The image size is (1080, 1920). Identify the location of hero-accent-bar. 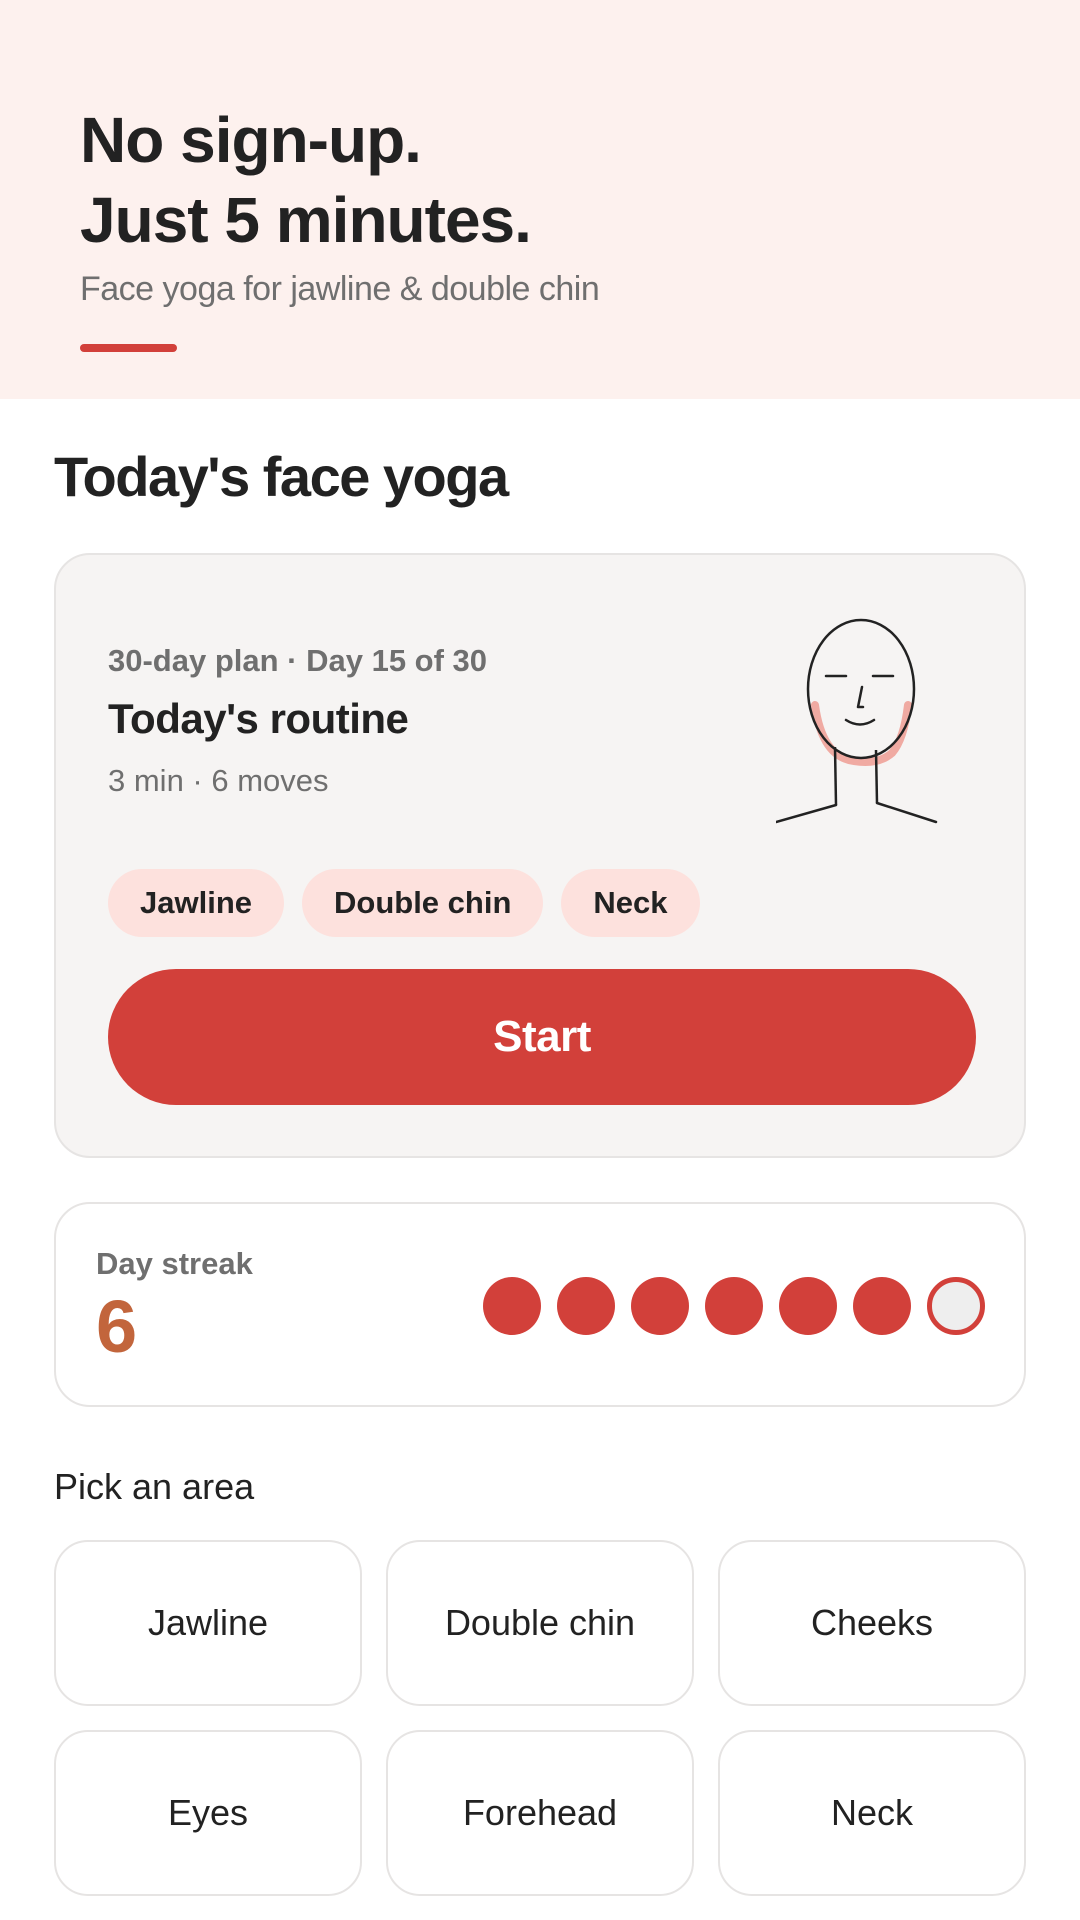
(128, 348).